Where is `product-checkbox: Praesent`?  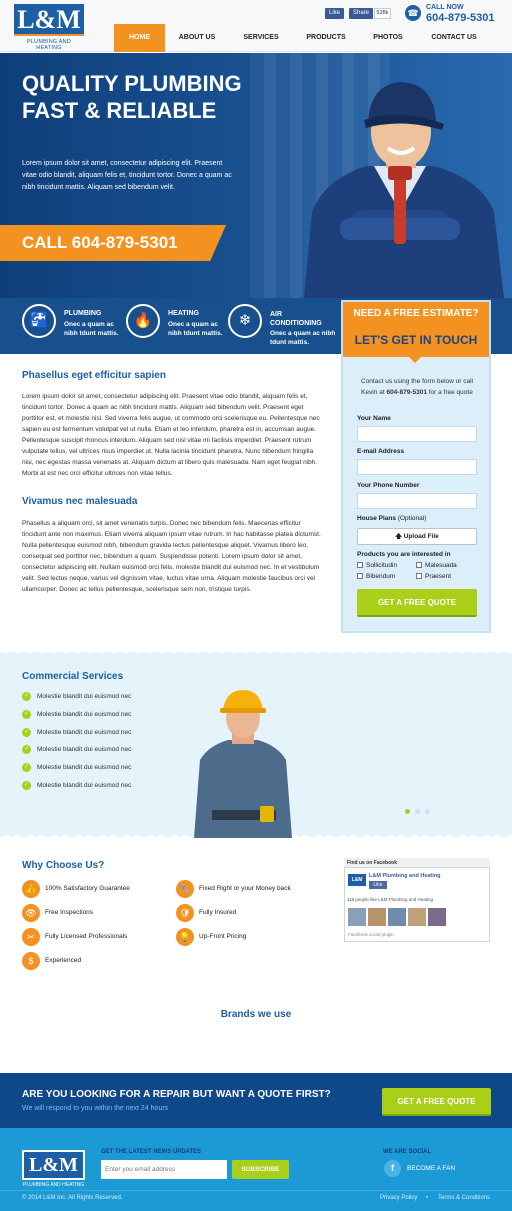
product-checkbox: Praesent is located at coordinates (433, 576).